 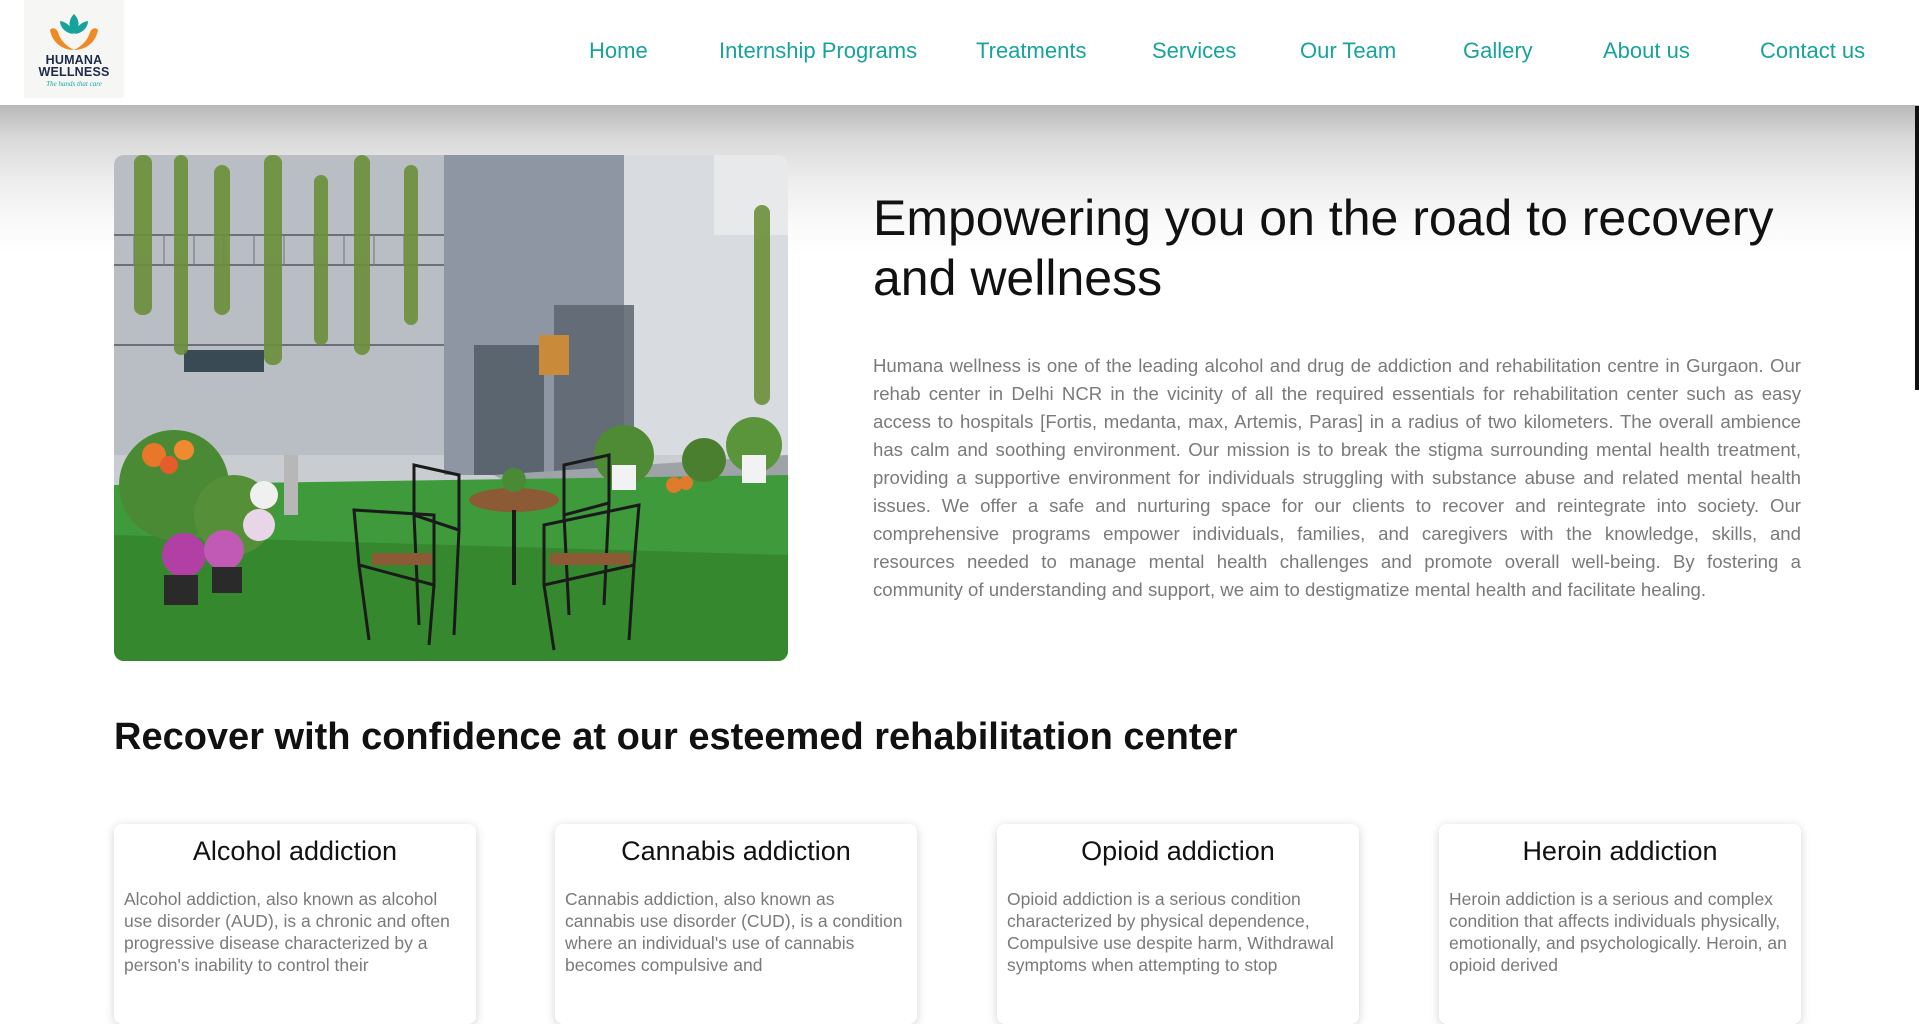 I want to click on card-title: Cannabis addiction, so click(x=736, y=851).